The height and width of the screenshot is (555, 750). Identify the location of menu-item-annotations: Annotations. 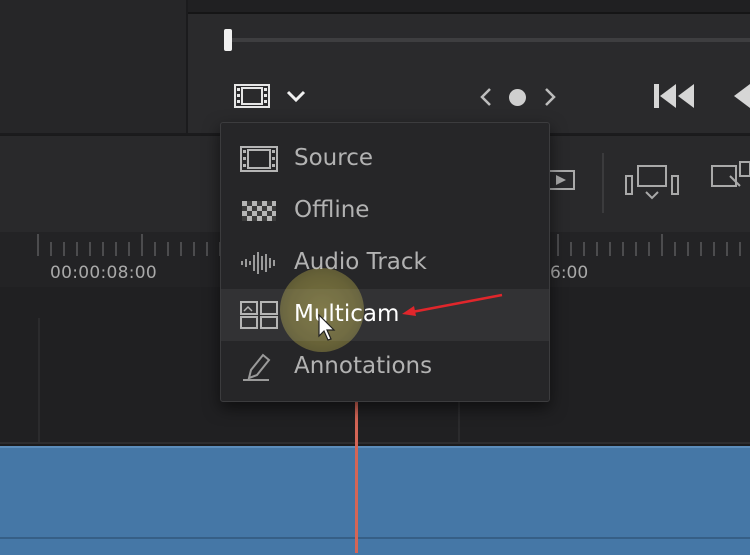
(385, 367).